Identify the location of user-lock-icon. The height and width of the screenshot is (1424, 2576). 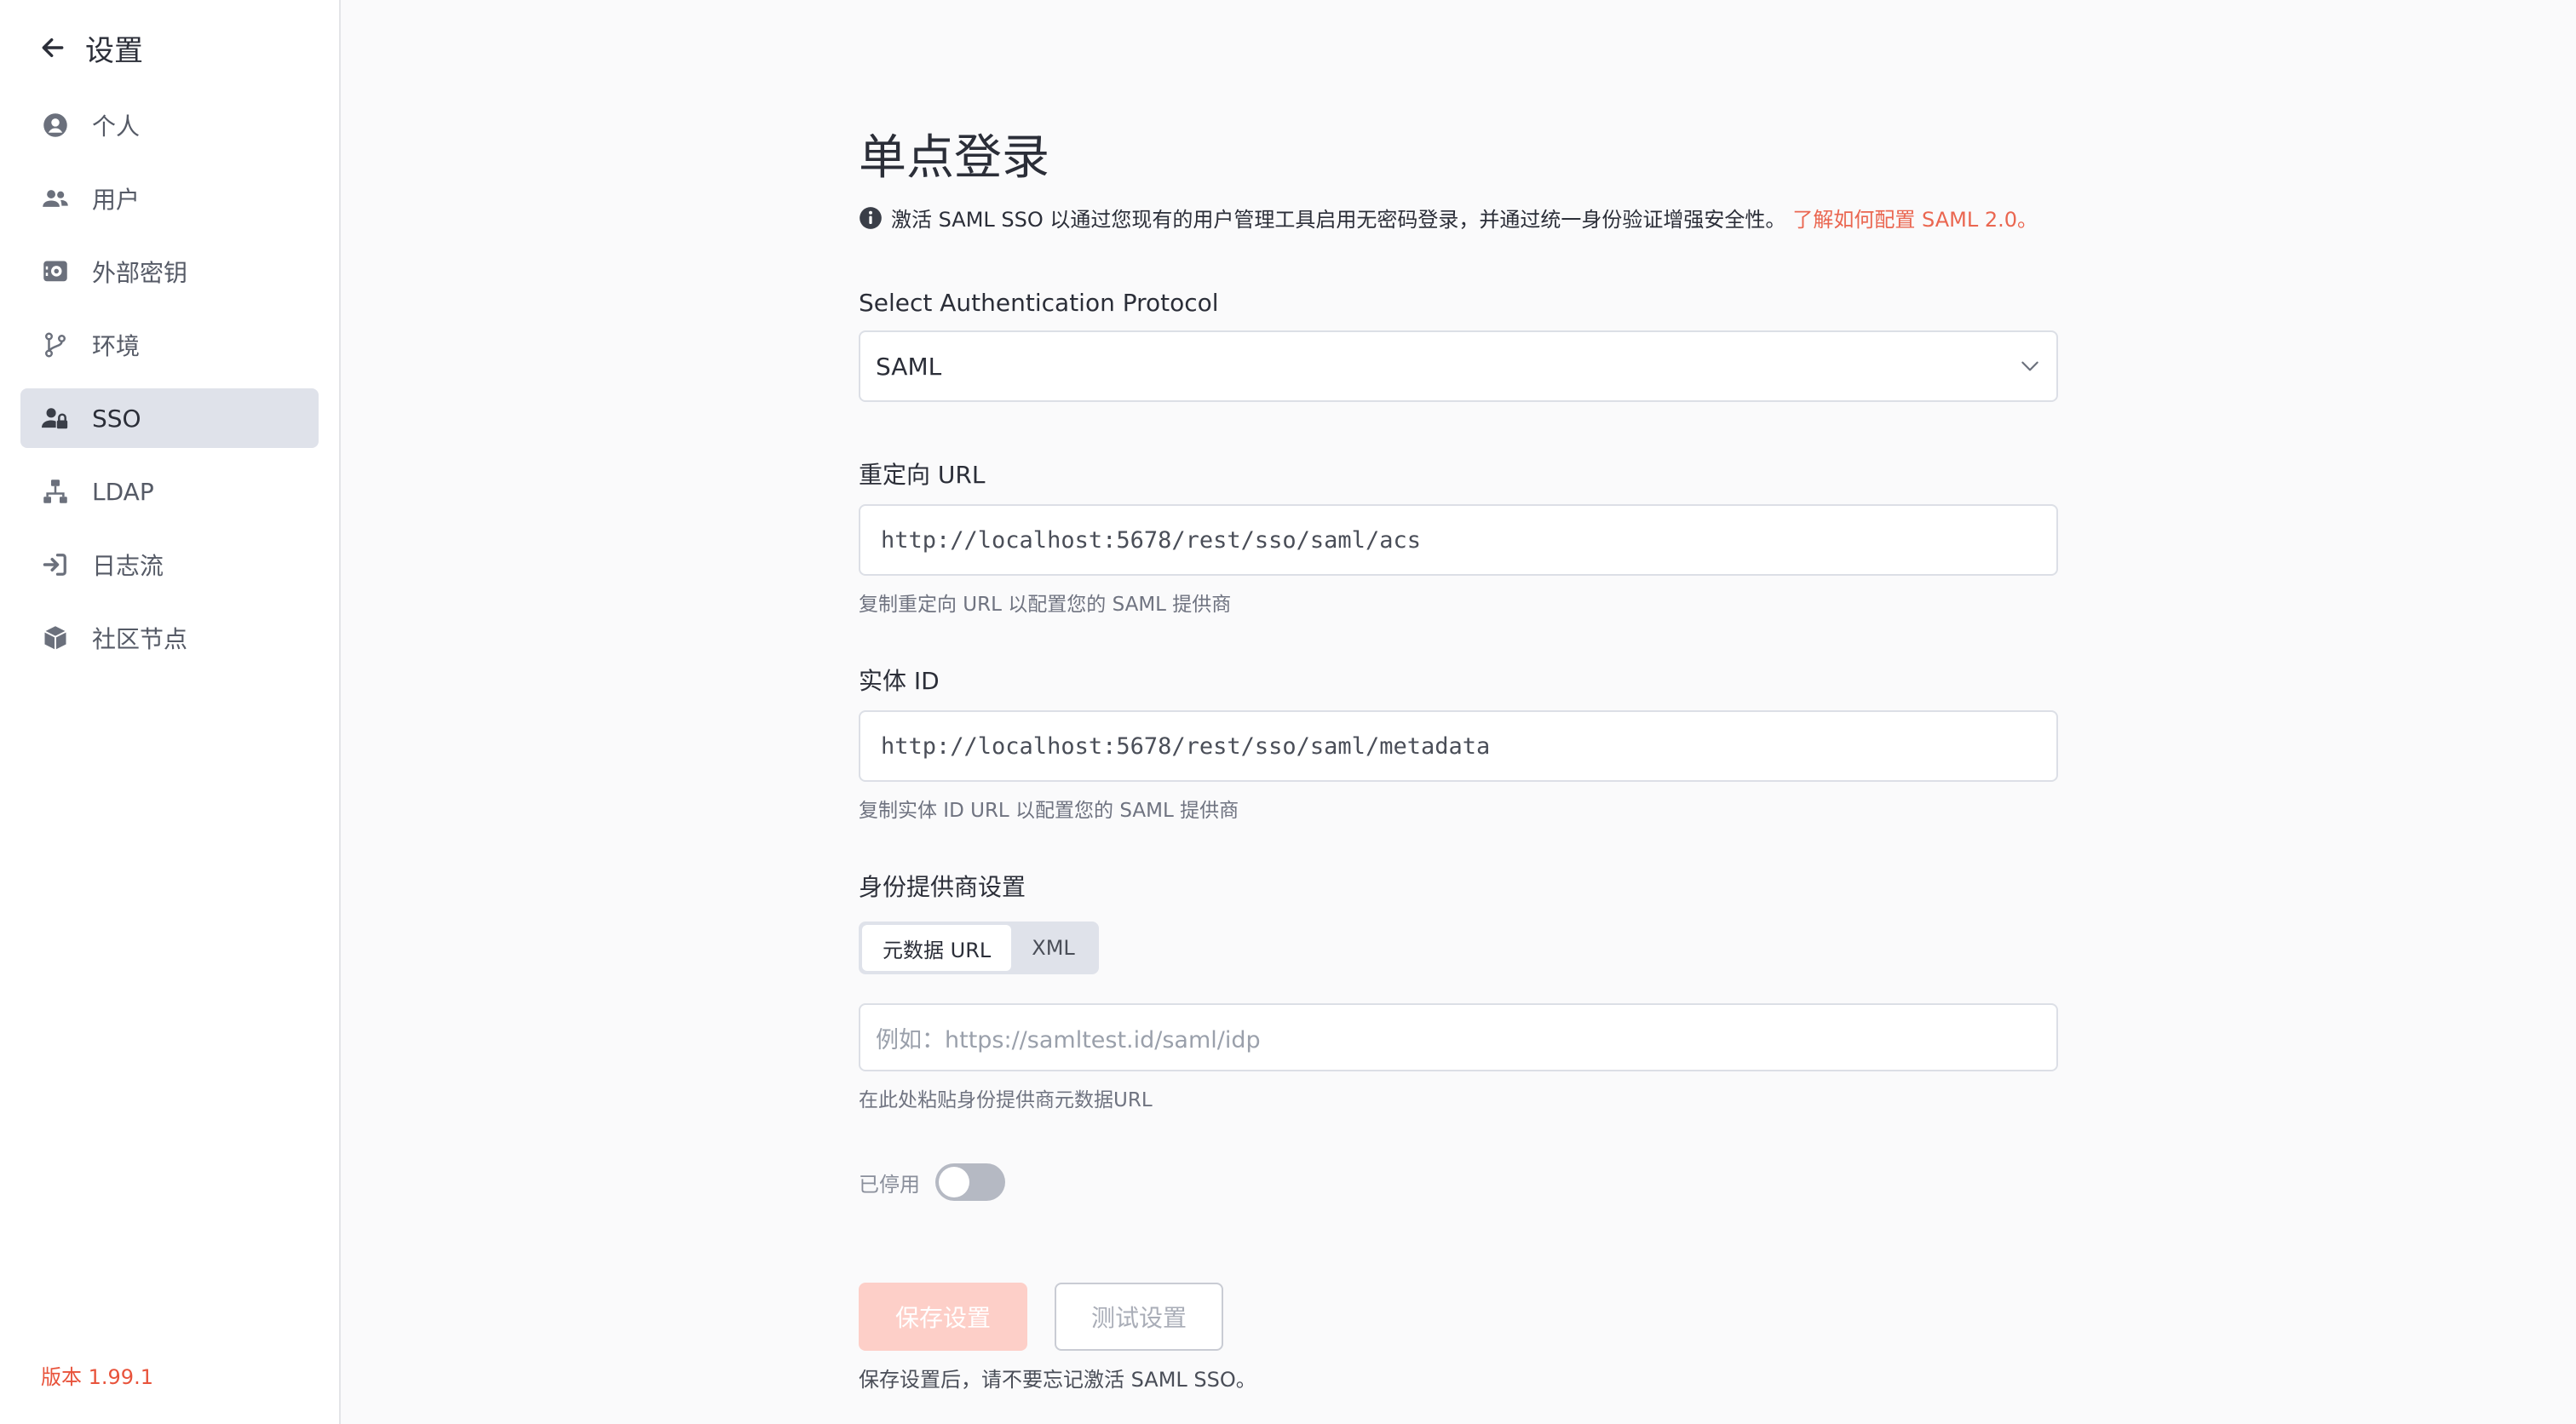
(56, 419).